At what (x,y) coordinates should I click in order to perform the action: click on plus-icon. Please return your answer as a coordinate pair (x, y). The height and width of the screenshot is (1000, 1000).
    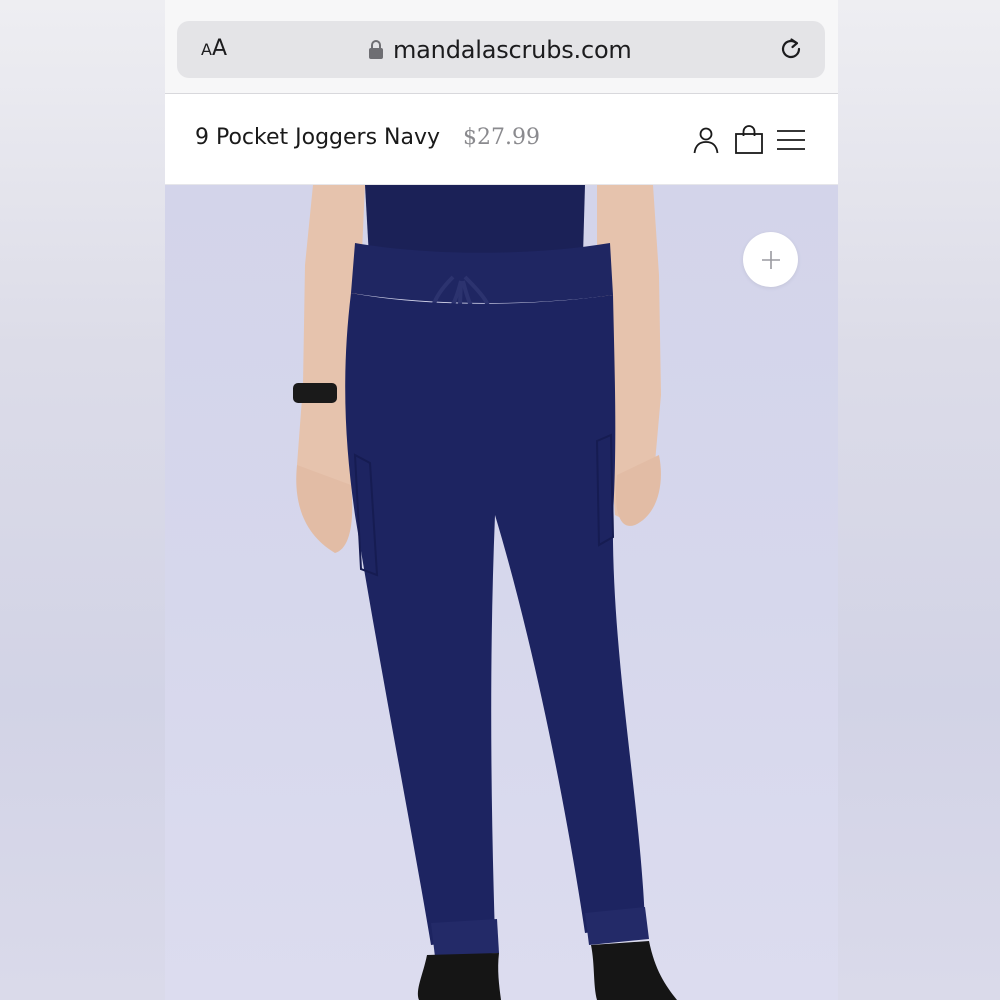
    Looking at the image, I should click on (770, 259).